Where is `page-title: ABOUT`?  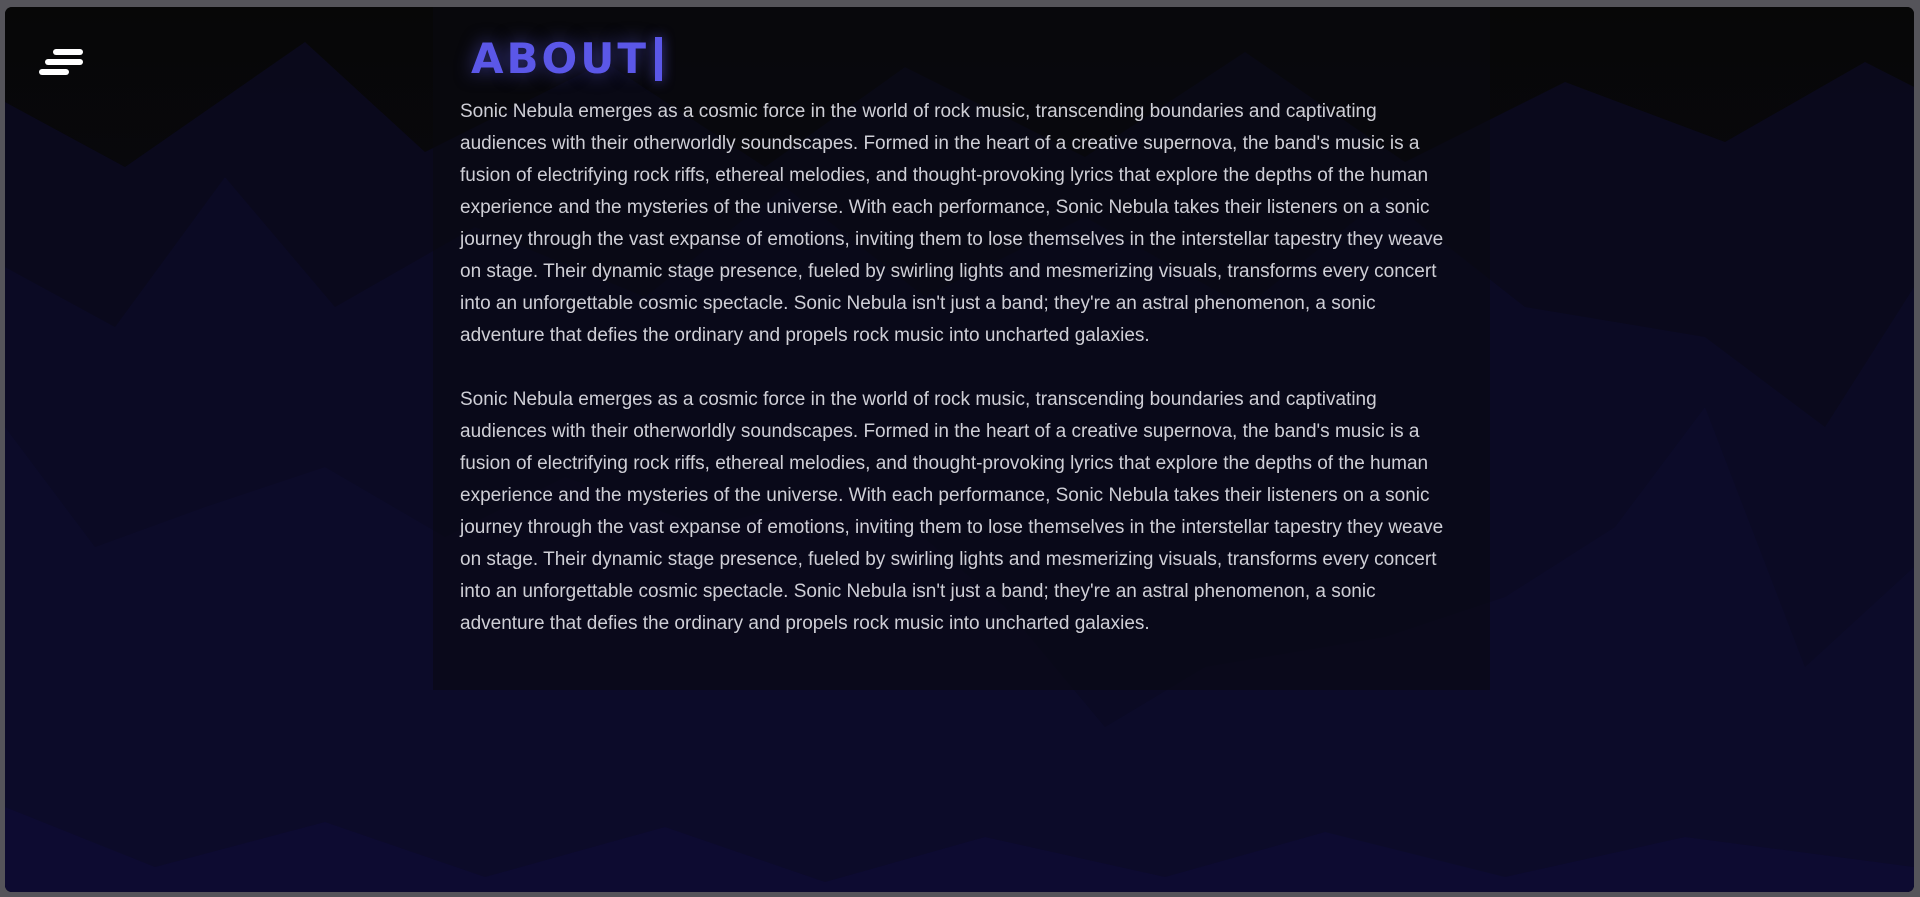
page-title: ABOUT is located at coordinates (560, 58).